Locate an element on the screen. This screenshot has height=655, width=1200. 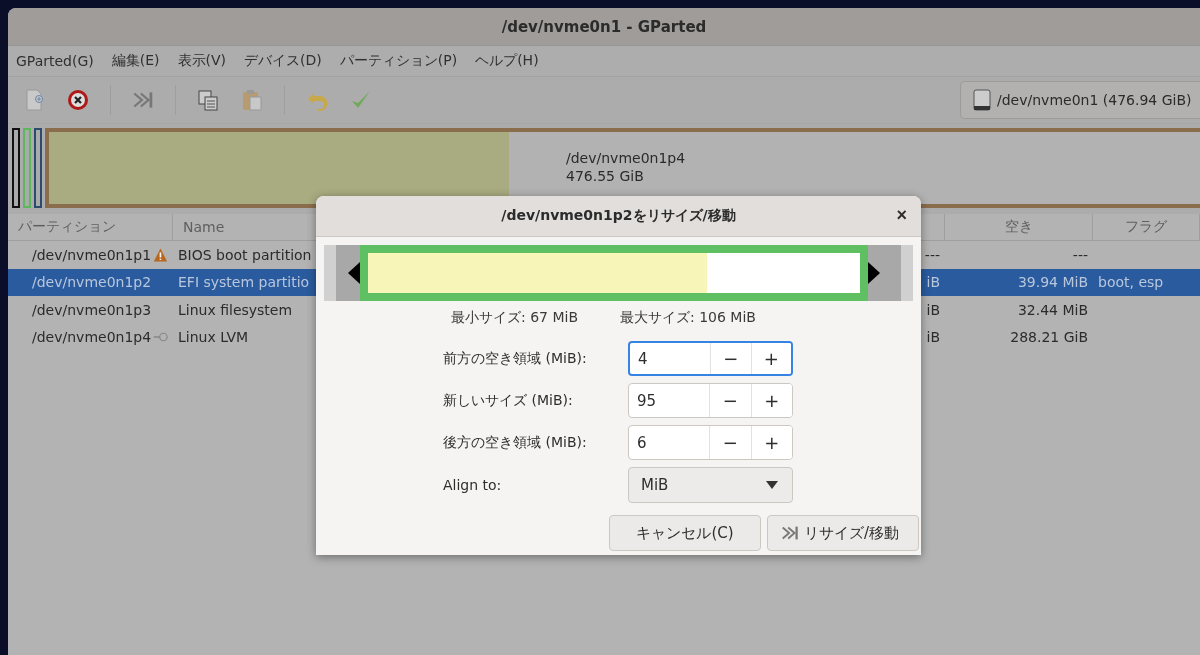
menu-item: GParted(G) is located at coordinates (55, 61).